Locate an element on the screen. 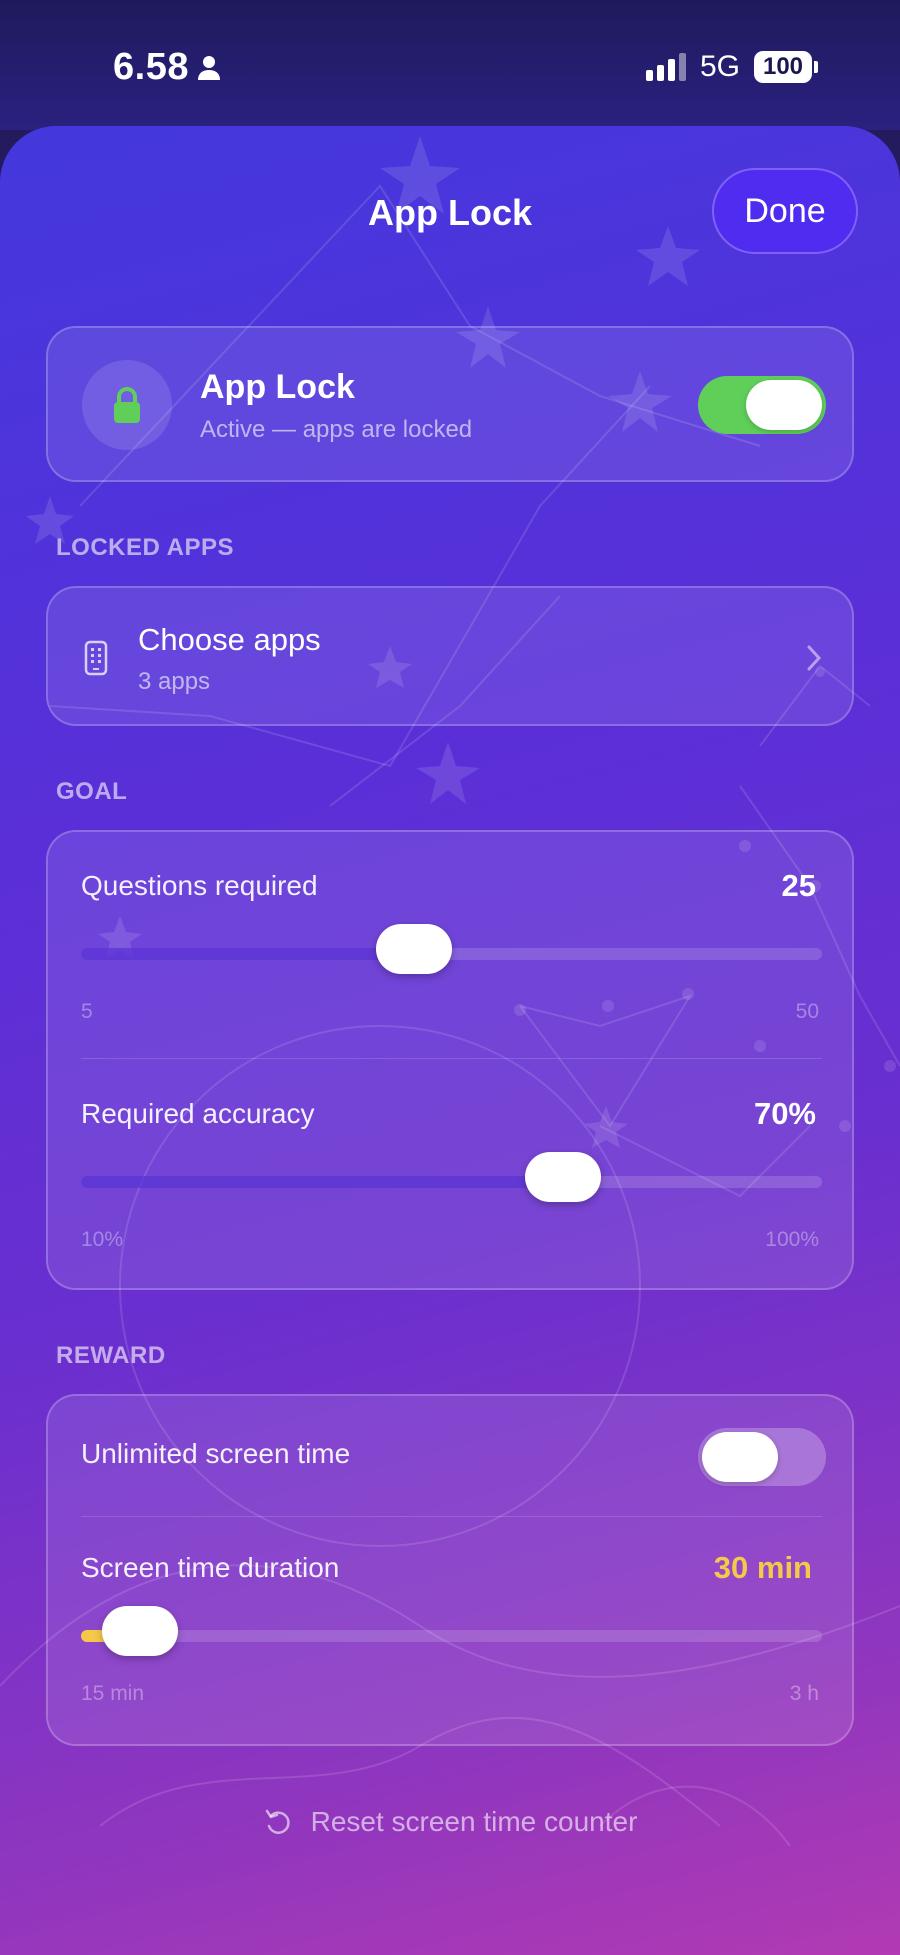 The image size is (900, 1955). phone-icon is located at coordinates (96, 658).